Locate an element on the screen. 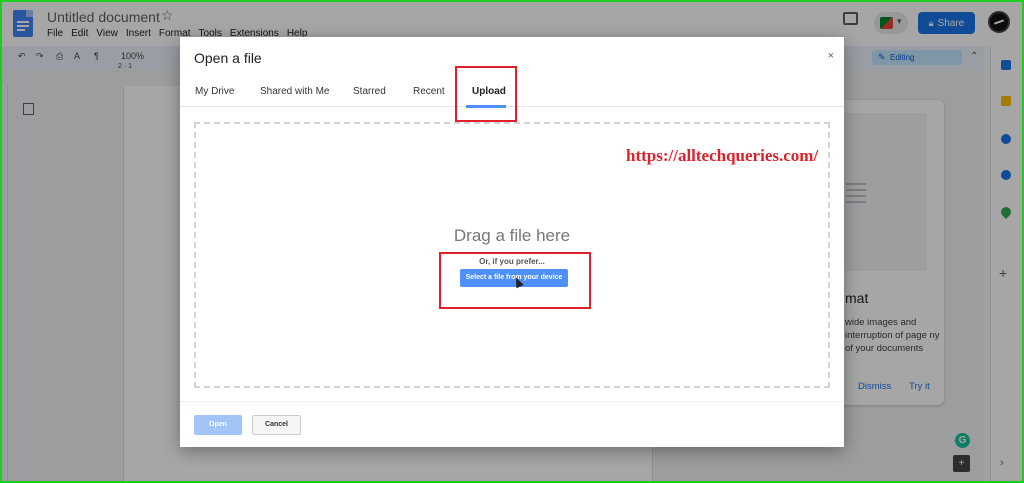 The image size is (1024, 483). tab-my-drive: My Drive is located at coordinates (214, 91).